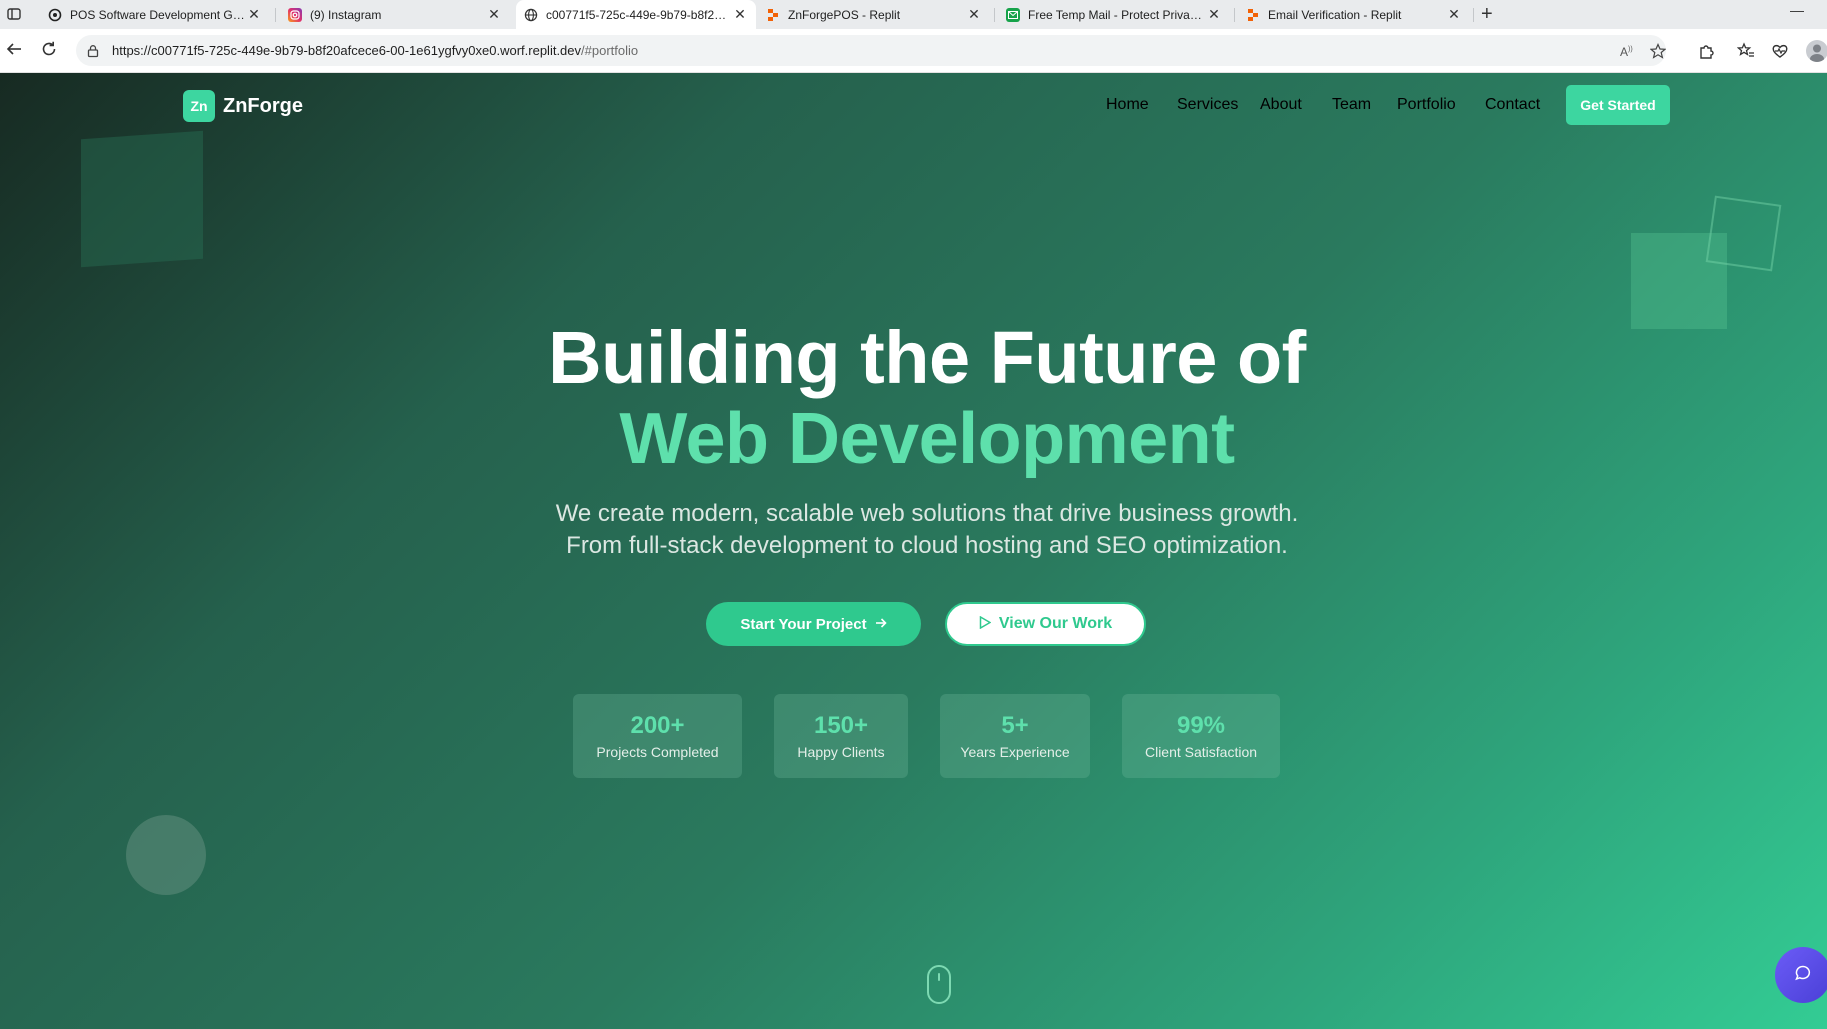 Image resolution: width=1827 pixels, height=1029 pixels. I want to click on read-aloud-icon: A)), so click(1627, 51).